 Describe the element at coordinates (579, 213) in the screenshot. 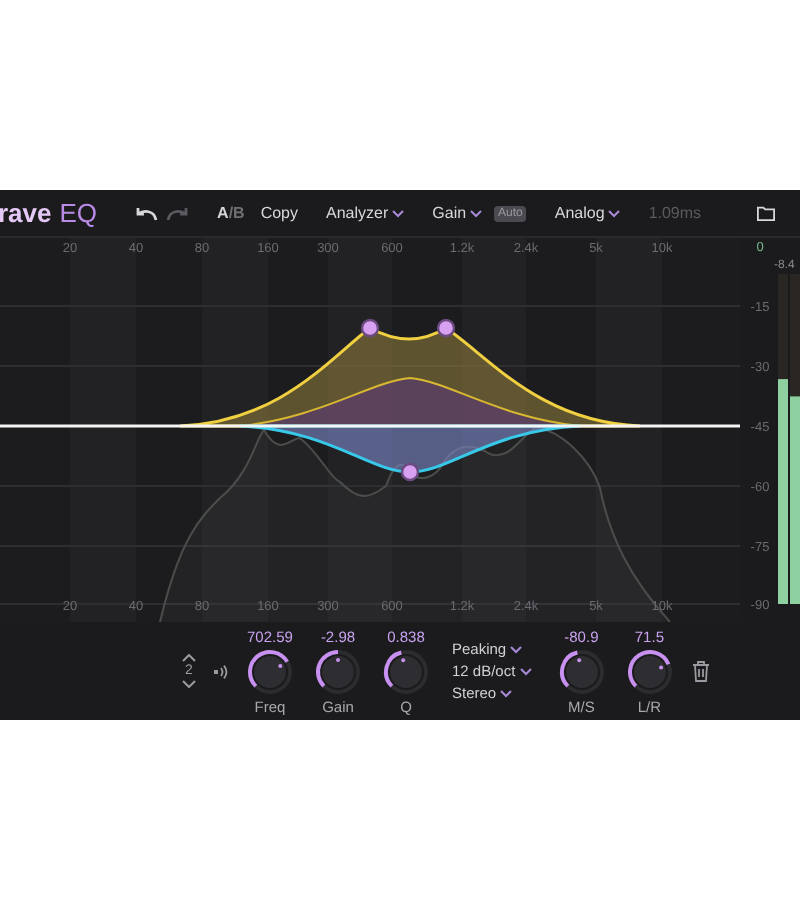

I see `menu-button: Analog` at that location.